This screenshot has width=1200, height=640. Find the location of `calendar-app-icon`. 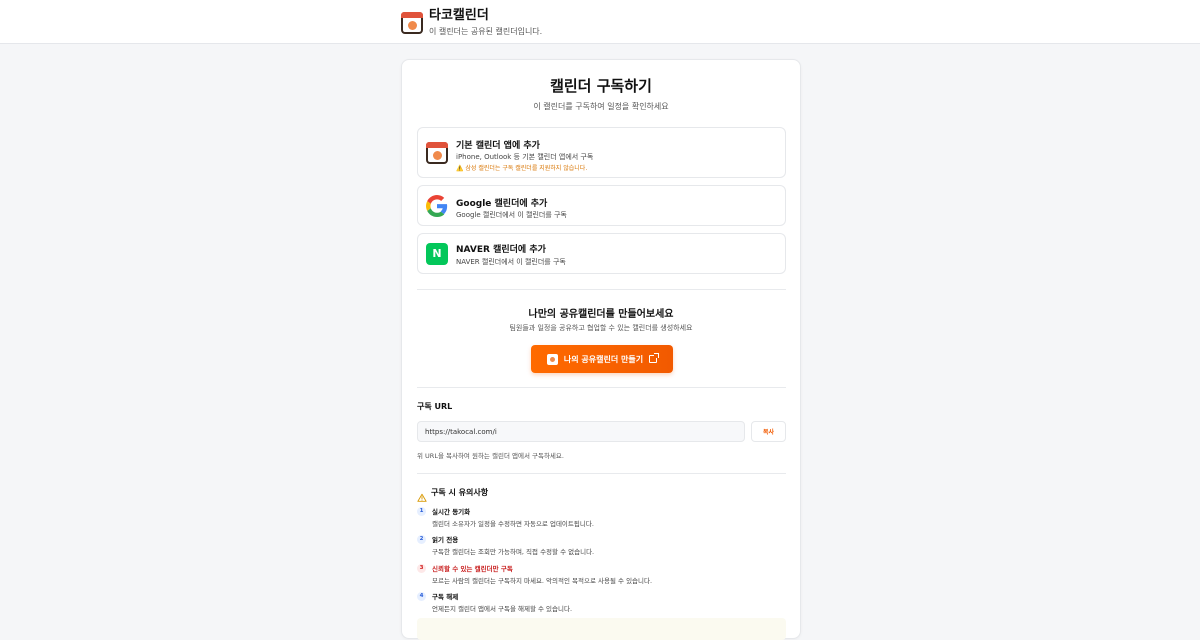

calendar-app-icon is located at coordinates (437, 153).